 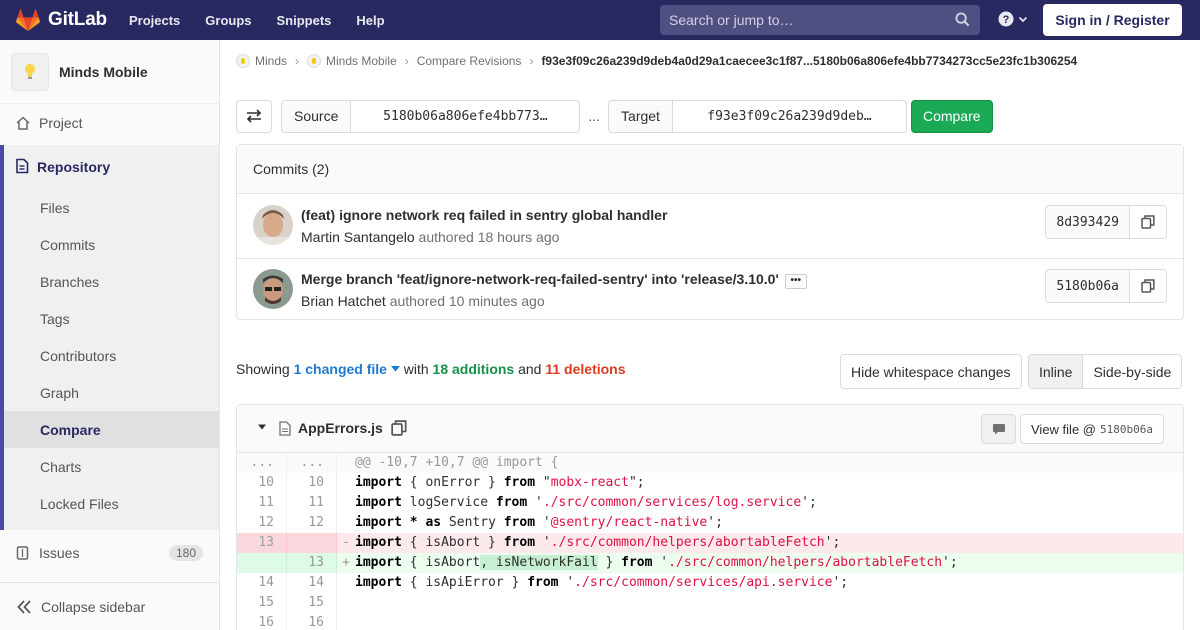 I want to click on gitlab-logo-icon, so click(x=28, y=20).